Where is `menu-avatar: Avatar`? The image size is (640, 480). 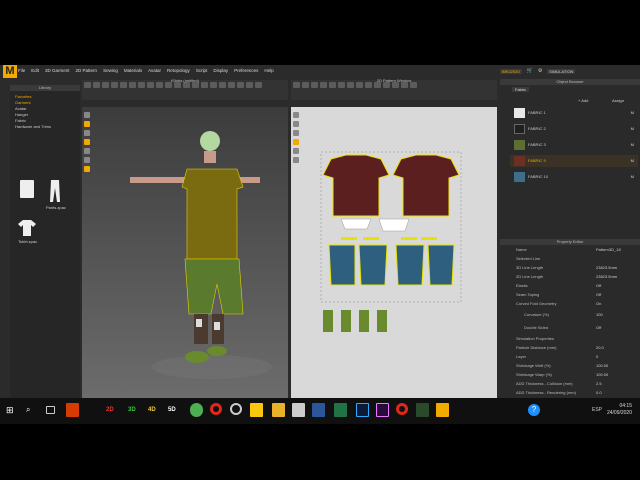 menu-avatar: Avatar is located at coordinates (154, 72).